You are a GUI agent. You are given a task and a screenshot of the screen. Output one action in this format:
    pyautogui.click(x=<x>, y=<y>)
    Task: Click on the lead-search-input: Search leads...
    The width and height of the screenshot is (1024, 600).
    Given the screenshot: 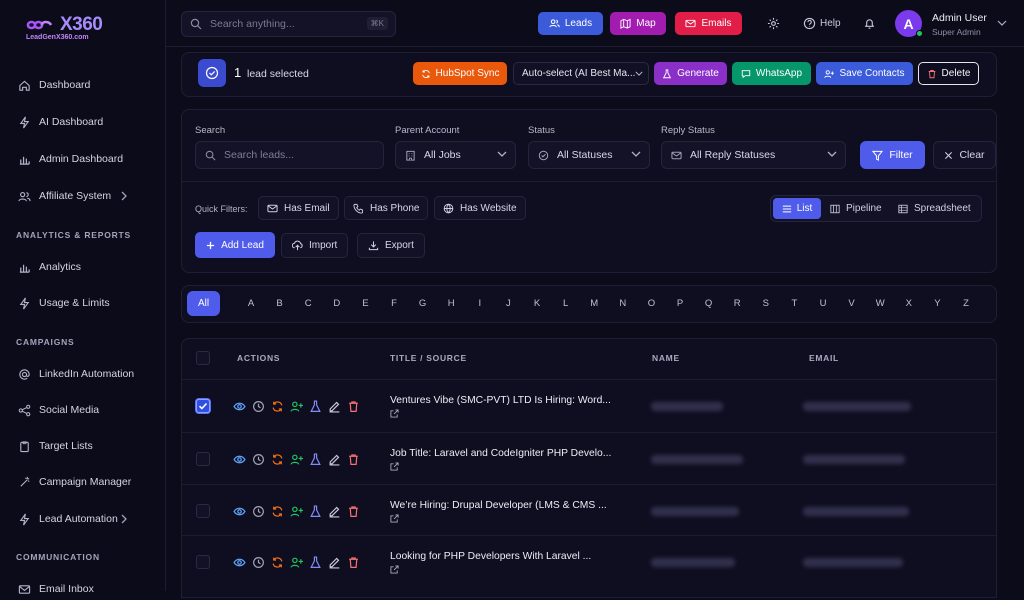 What is the action you would take?
    pyautogui.click(x=289, y=155)
    